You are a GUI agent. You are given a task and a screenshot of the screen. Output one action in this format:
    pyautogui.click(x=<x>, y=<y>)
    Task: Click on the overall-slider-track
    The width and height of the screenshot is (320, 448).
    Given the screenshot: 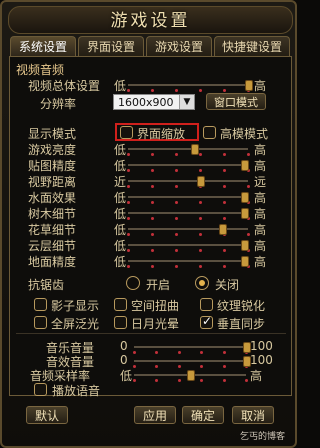 What is the action you would take?
    pyautogui.click(x=188, y=85)
    